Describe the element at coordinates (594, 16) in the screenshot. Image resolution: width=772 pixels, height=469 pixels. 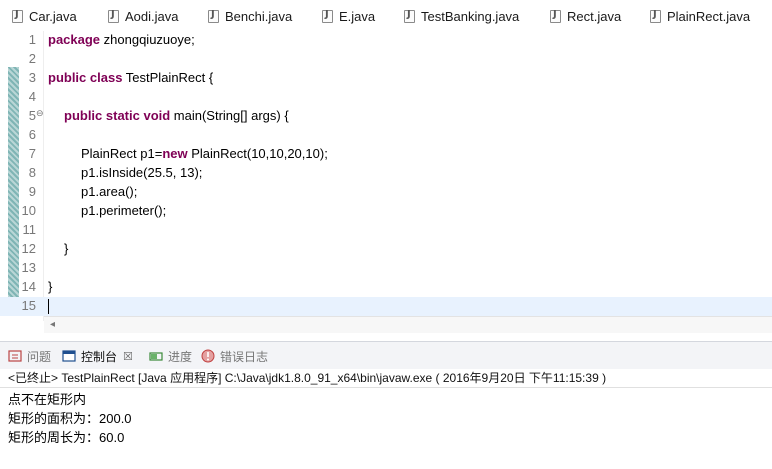
I see `tab-label: Rect.java` at that location.